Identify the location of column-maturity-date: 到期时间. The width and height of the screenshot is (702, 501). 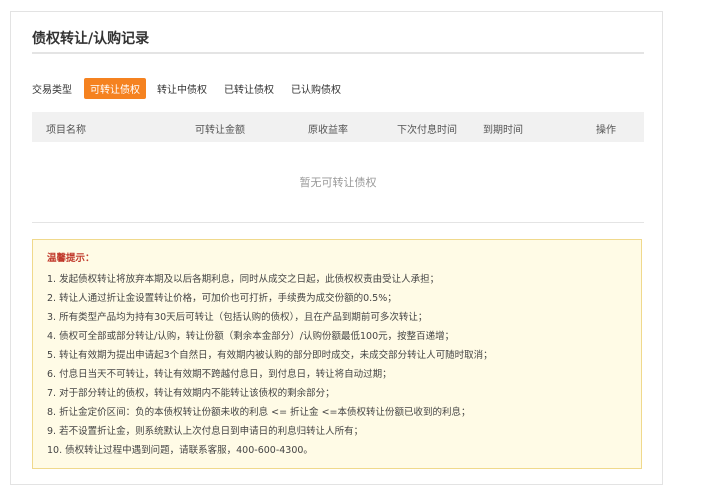
(503, 130).